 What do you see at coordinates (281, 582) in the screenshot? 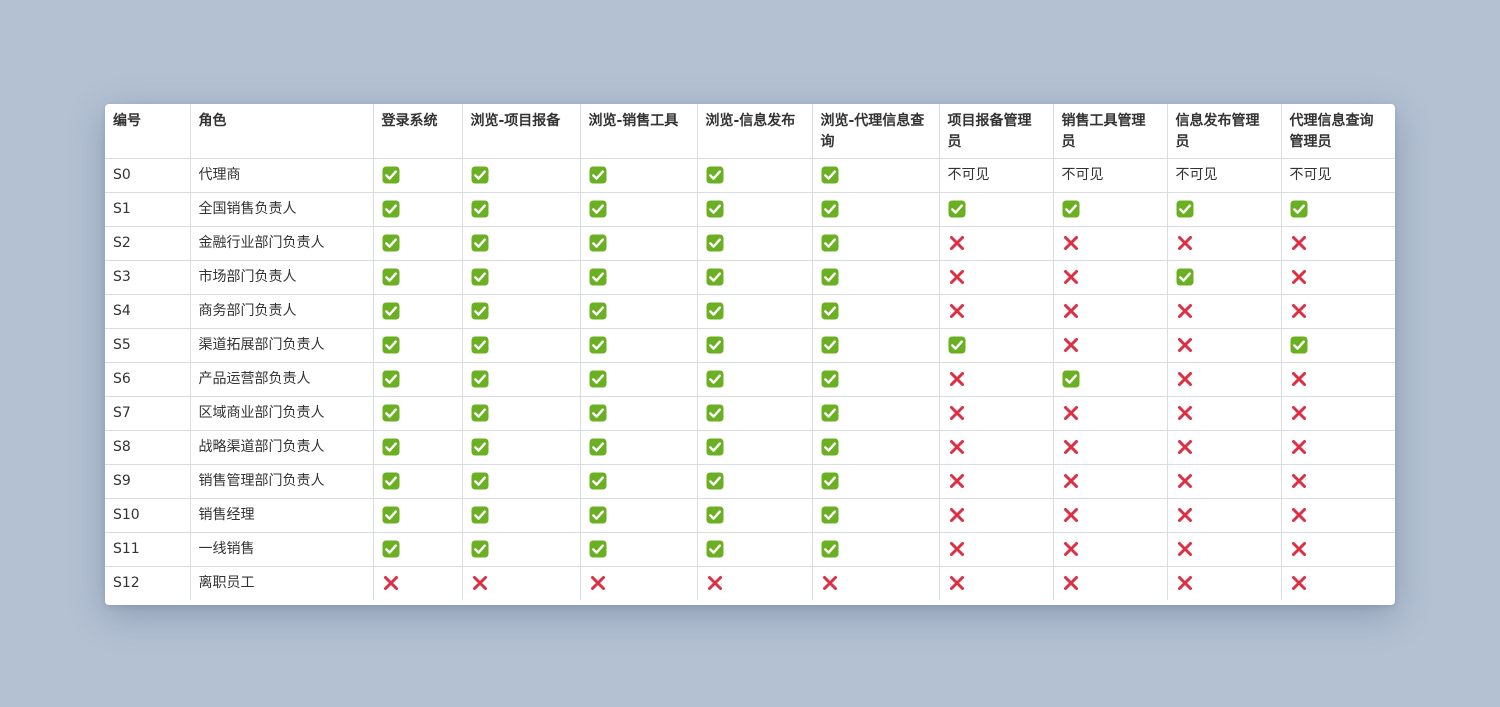
I see `row-role-cell: 离职员工` at bounding box center [281, 582].